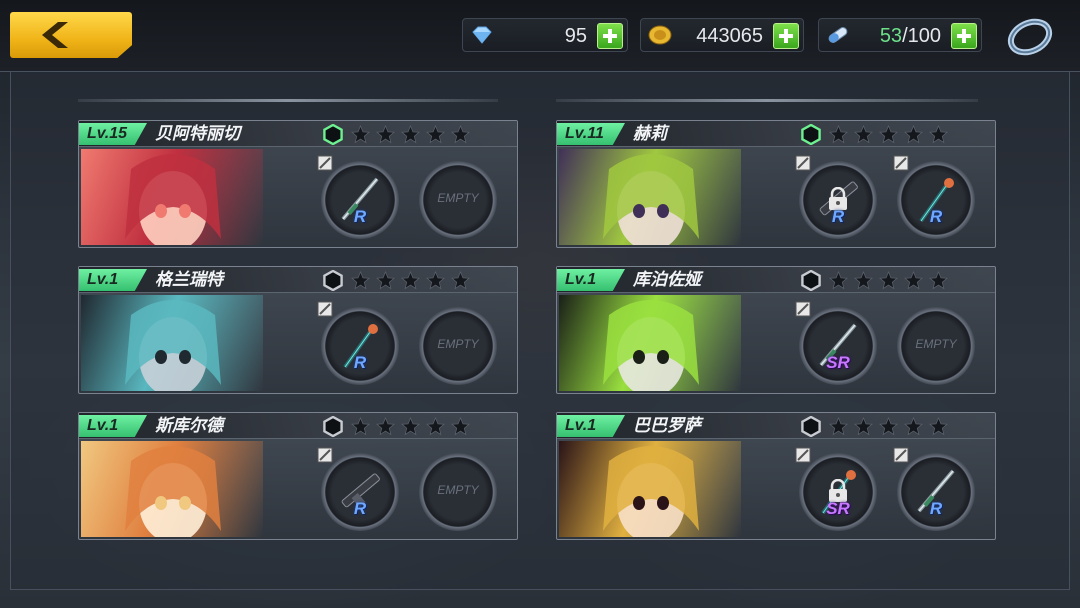  What do you see at coordinates (776, 134) in the screenshot?
I see `card-header: Lv.11 赫莉` at bounding box center [776, 134].